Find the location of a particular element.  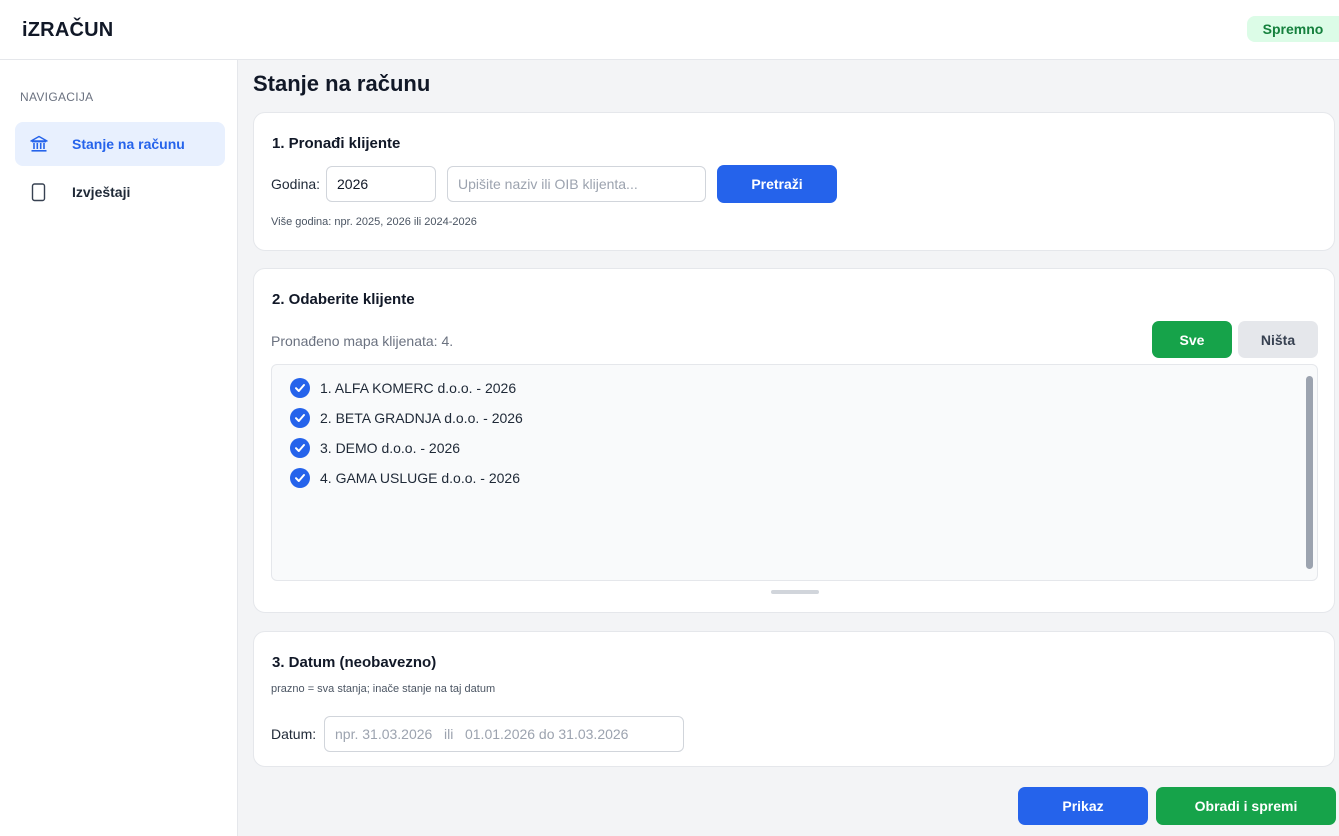

section-title: 3. Datum (neobavezno) is located at coordinates (354, 662).